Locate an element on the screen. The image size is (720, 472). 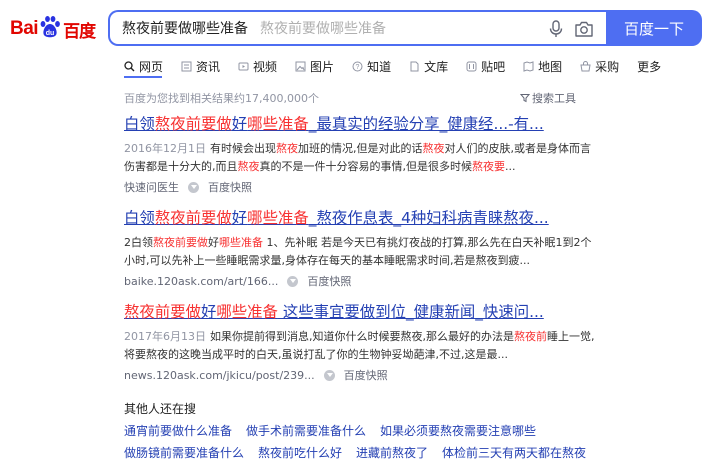
tab-label: 采购 is located at coordinates (607, 66).